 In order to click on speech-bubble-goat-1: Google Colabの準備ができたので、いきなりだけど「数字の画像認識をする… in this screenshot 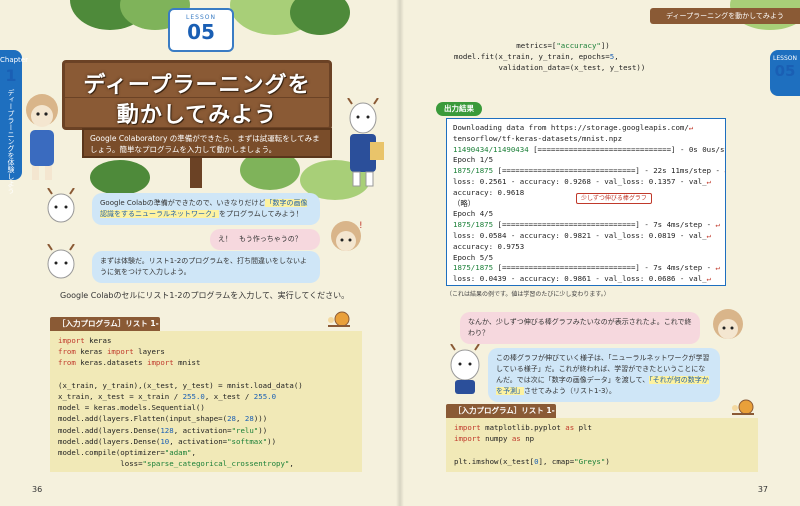, I will do `click(206, 209)`.